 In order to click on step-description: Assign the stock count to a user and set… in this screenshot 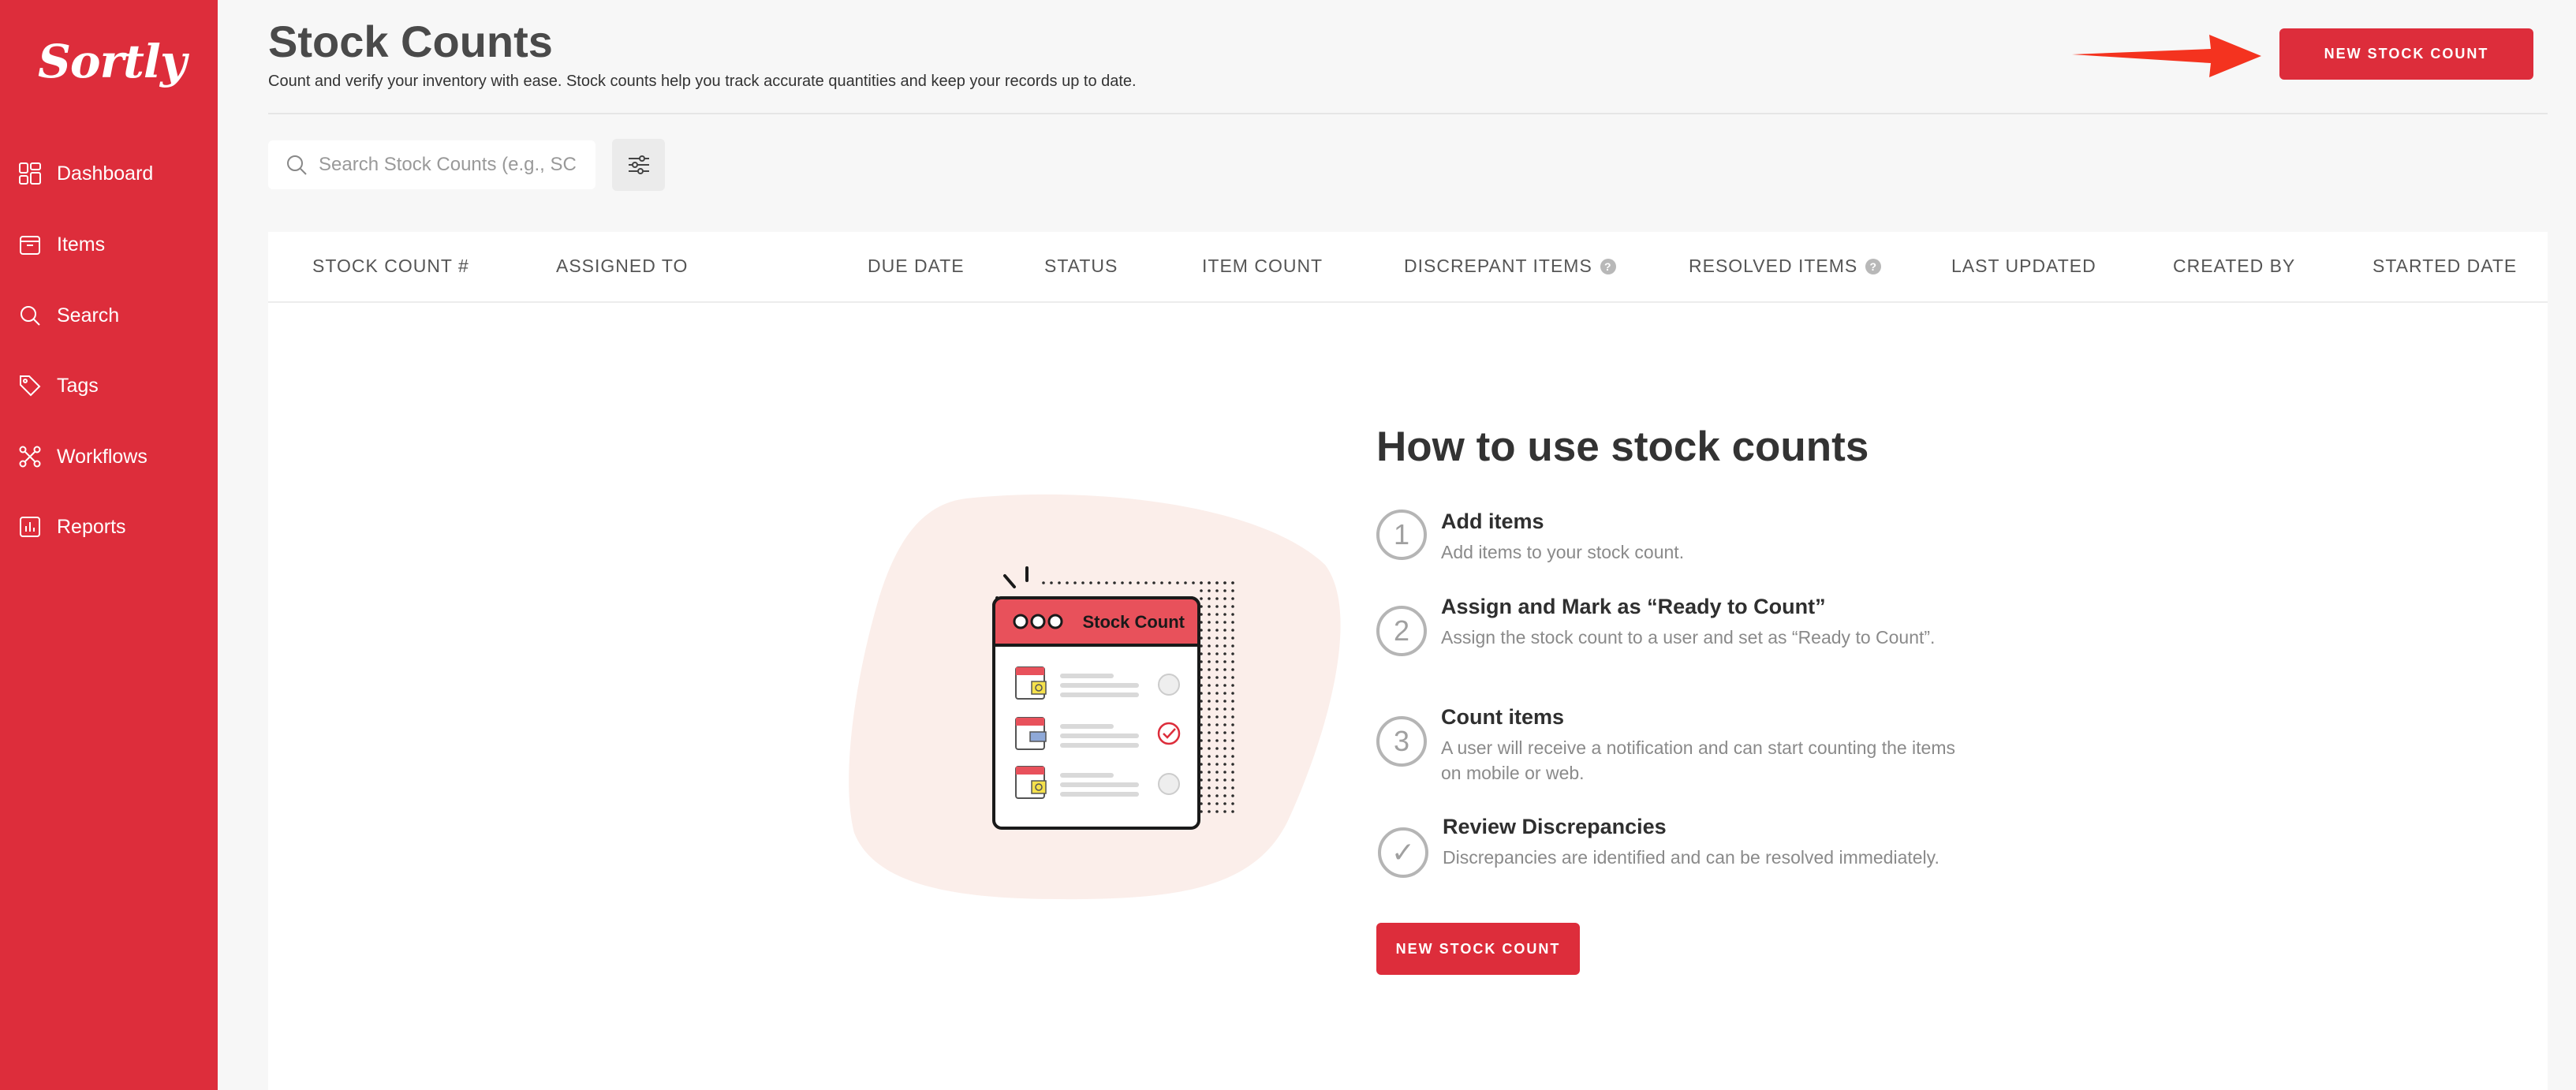, I will do `click(1688, 637)`.